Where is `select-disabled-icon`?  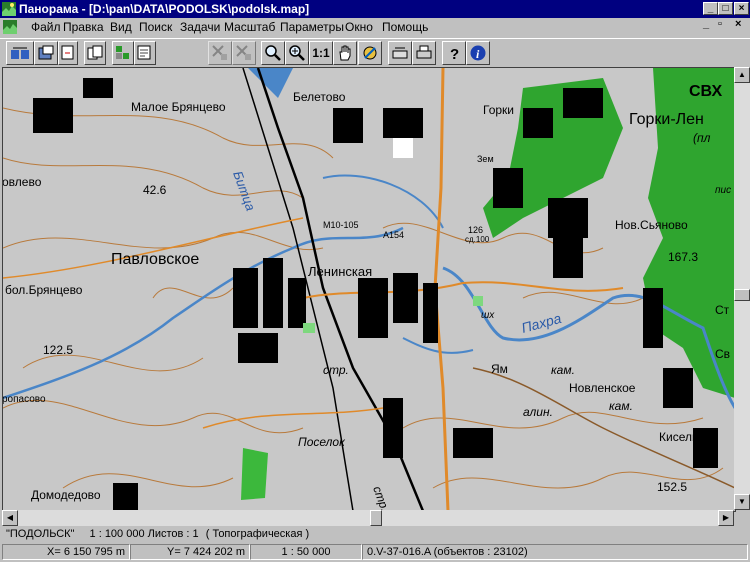 select-disabled-icon is located at coordinates (243, 52).